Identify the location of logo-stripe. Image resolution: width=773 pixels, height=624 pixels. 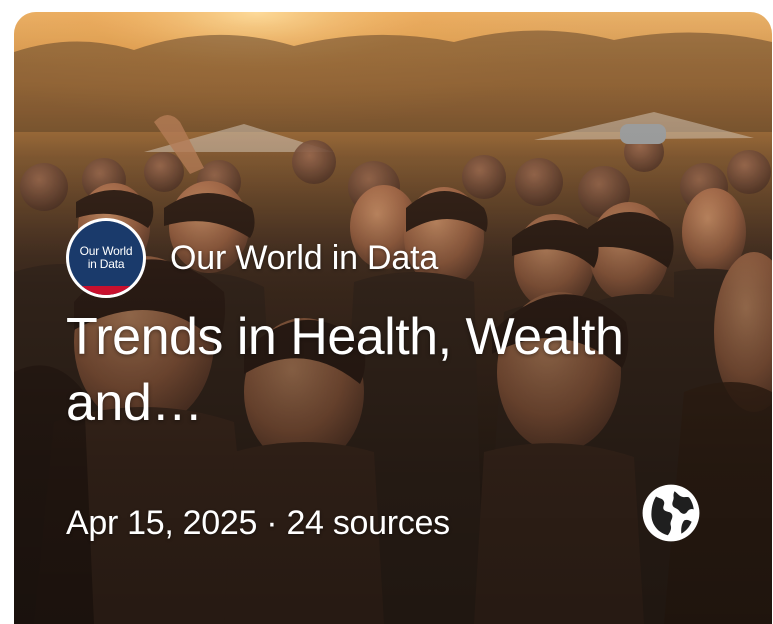
(106, 290).